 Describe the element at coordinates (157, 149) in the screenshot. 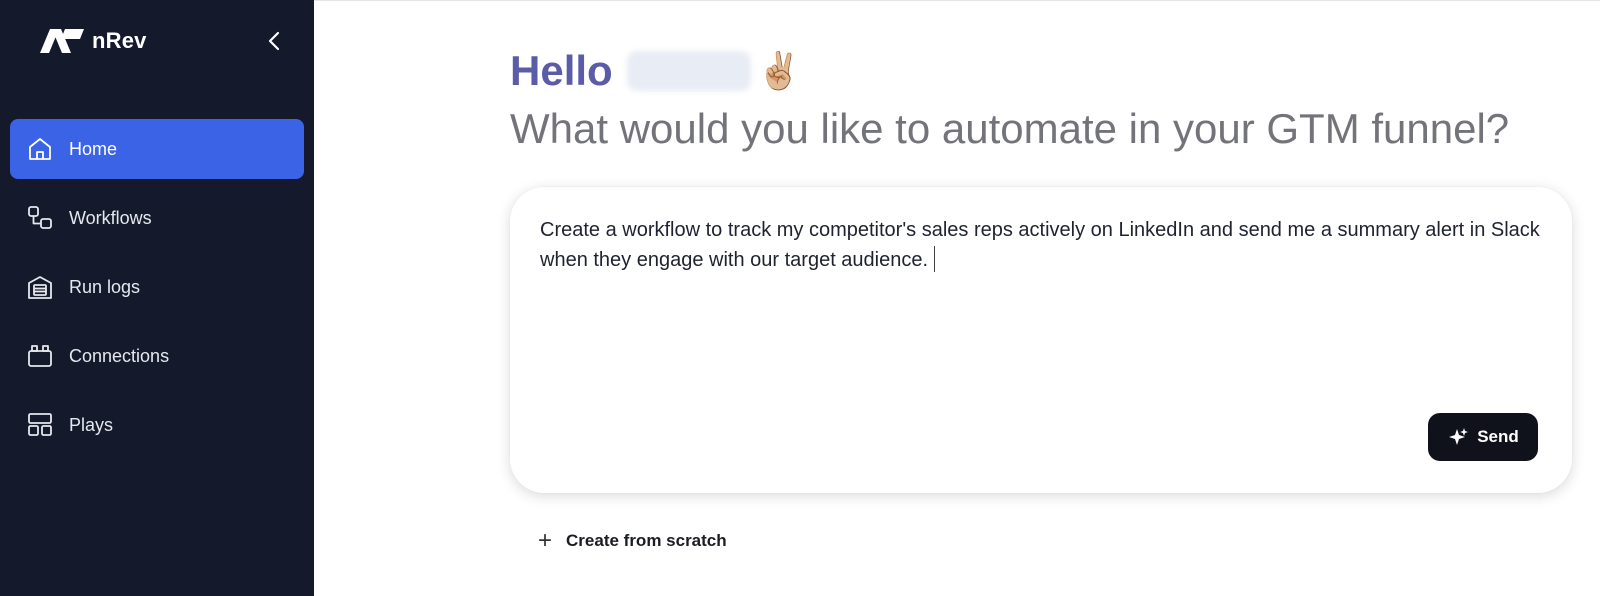

I see `sidebar-item-home: Home` at that location.